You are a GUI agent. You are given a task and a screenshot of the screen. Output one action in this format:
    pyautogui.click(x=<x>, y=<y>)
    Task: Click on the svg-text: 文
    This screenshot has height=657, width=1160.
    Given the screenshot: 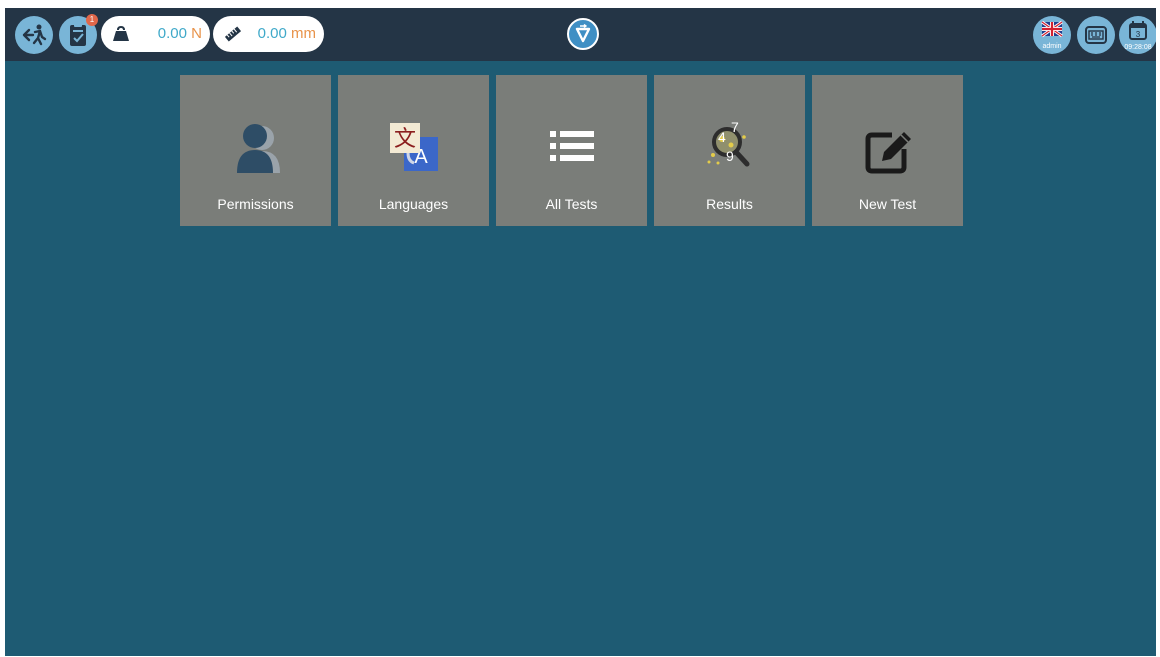 What is the action you would take?
    pyautogui.click(x=404, y=139)
    